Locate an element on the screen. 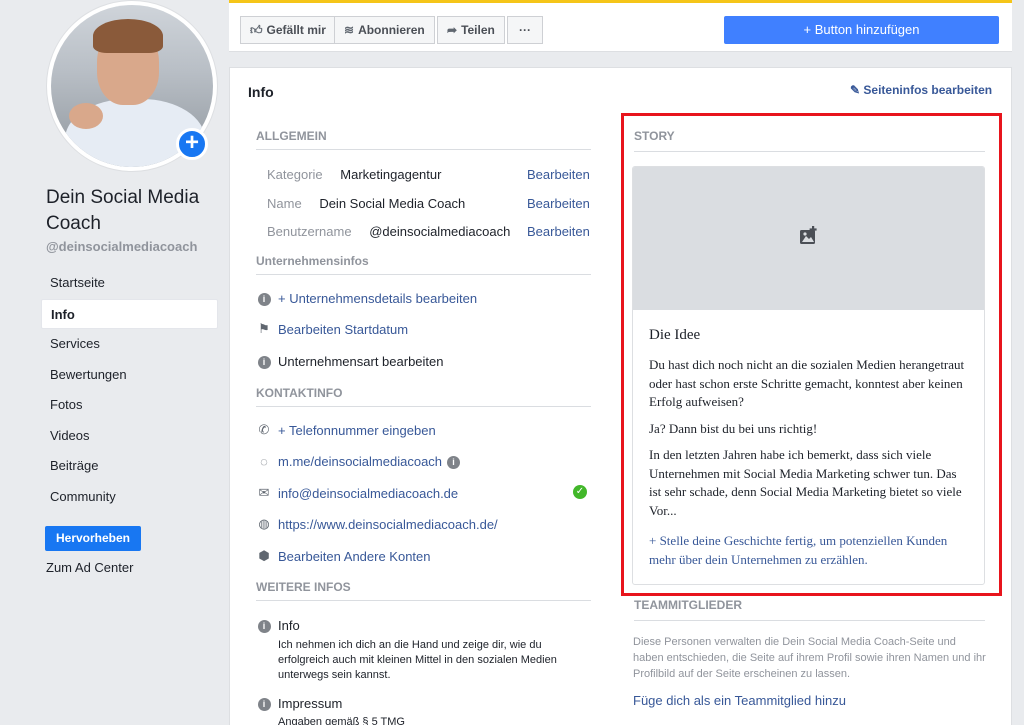 Image resolution: width=1024 pixels, height=725 pixels. messenger-row: ◌ m.me/deinsocialmediacoach i is located at coordinates (358, 461).